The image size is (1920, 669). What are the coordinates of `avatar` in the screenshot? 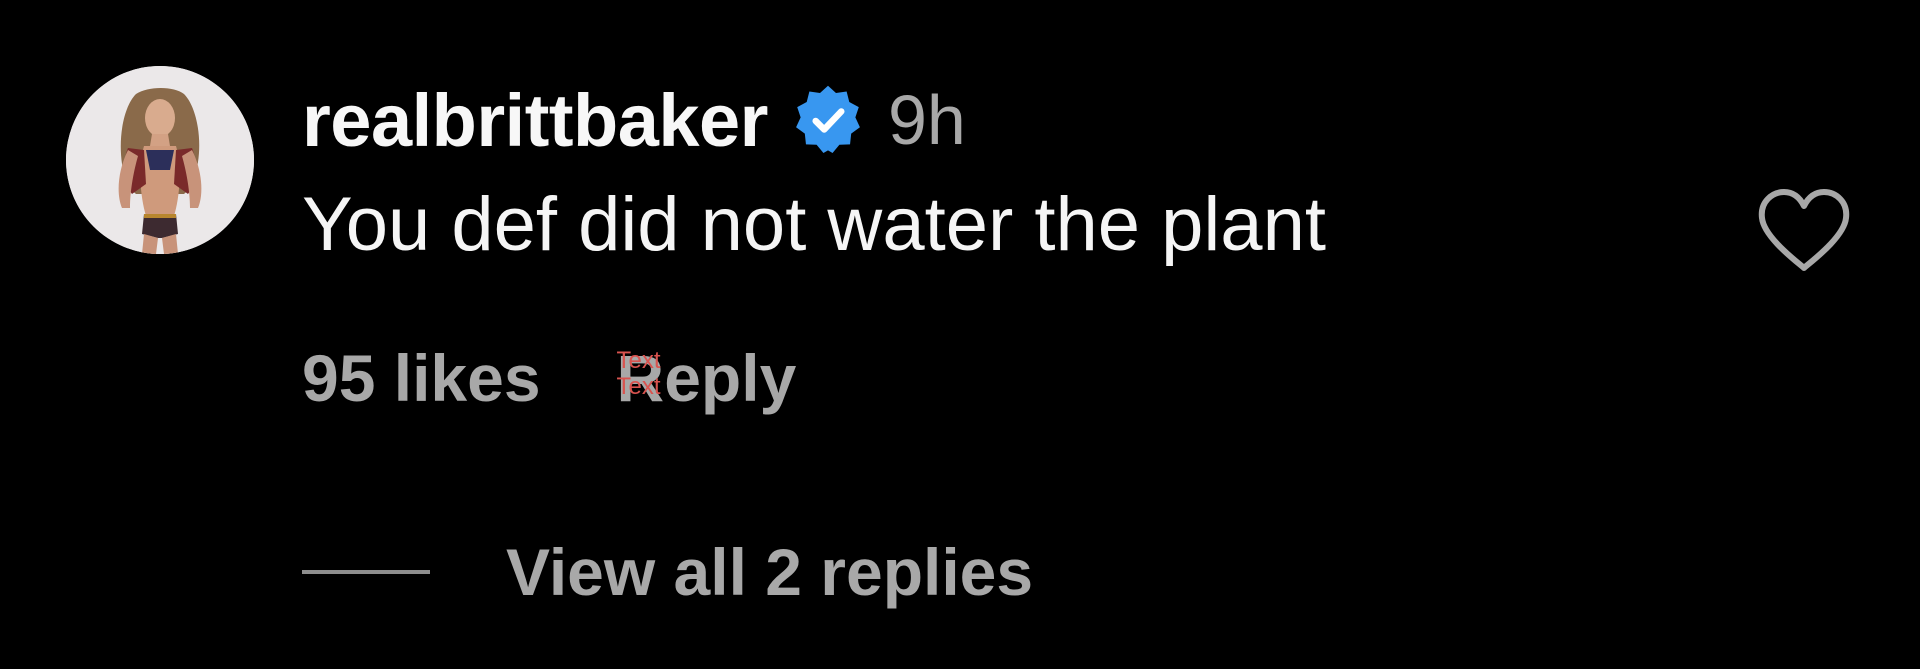 It's located at (160, 160).